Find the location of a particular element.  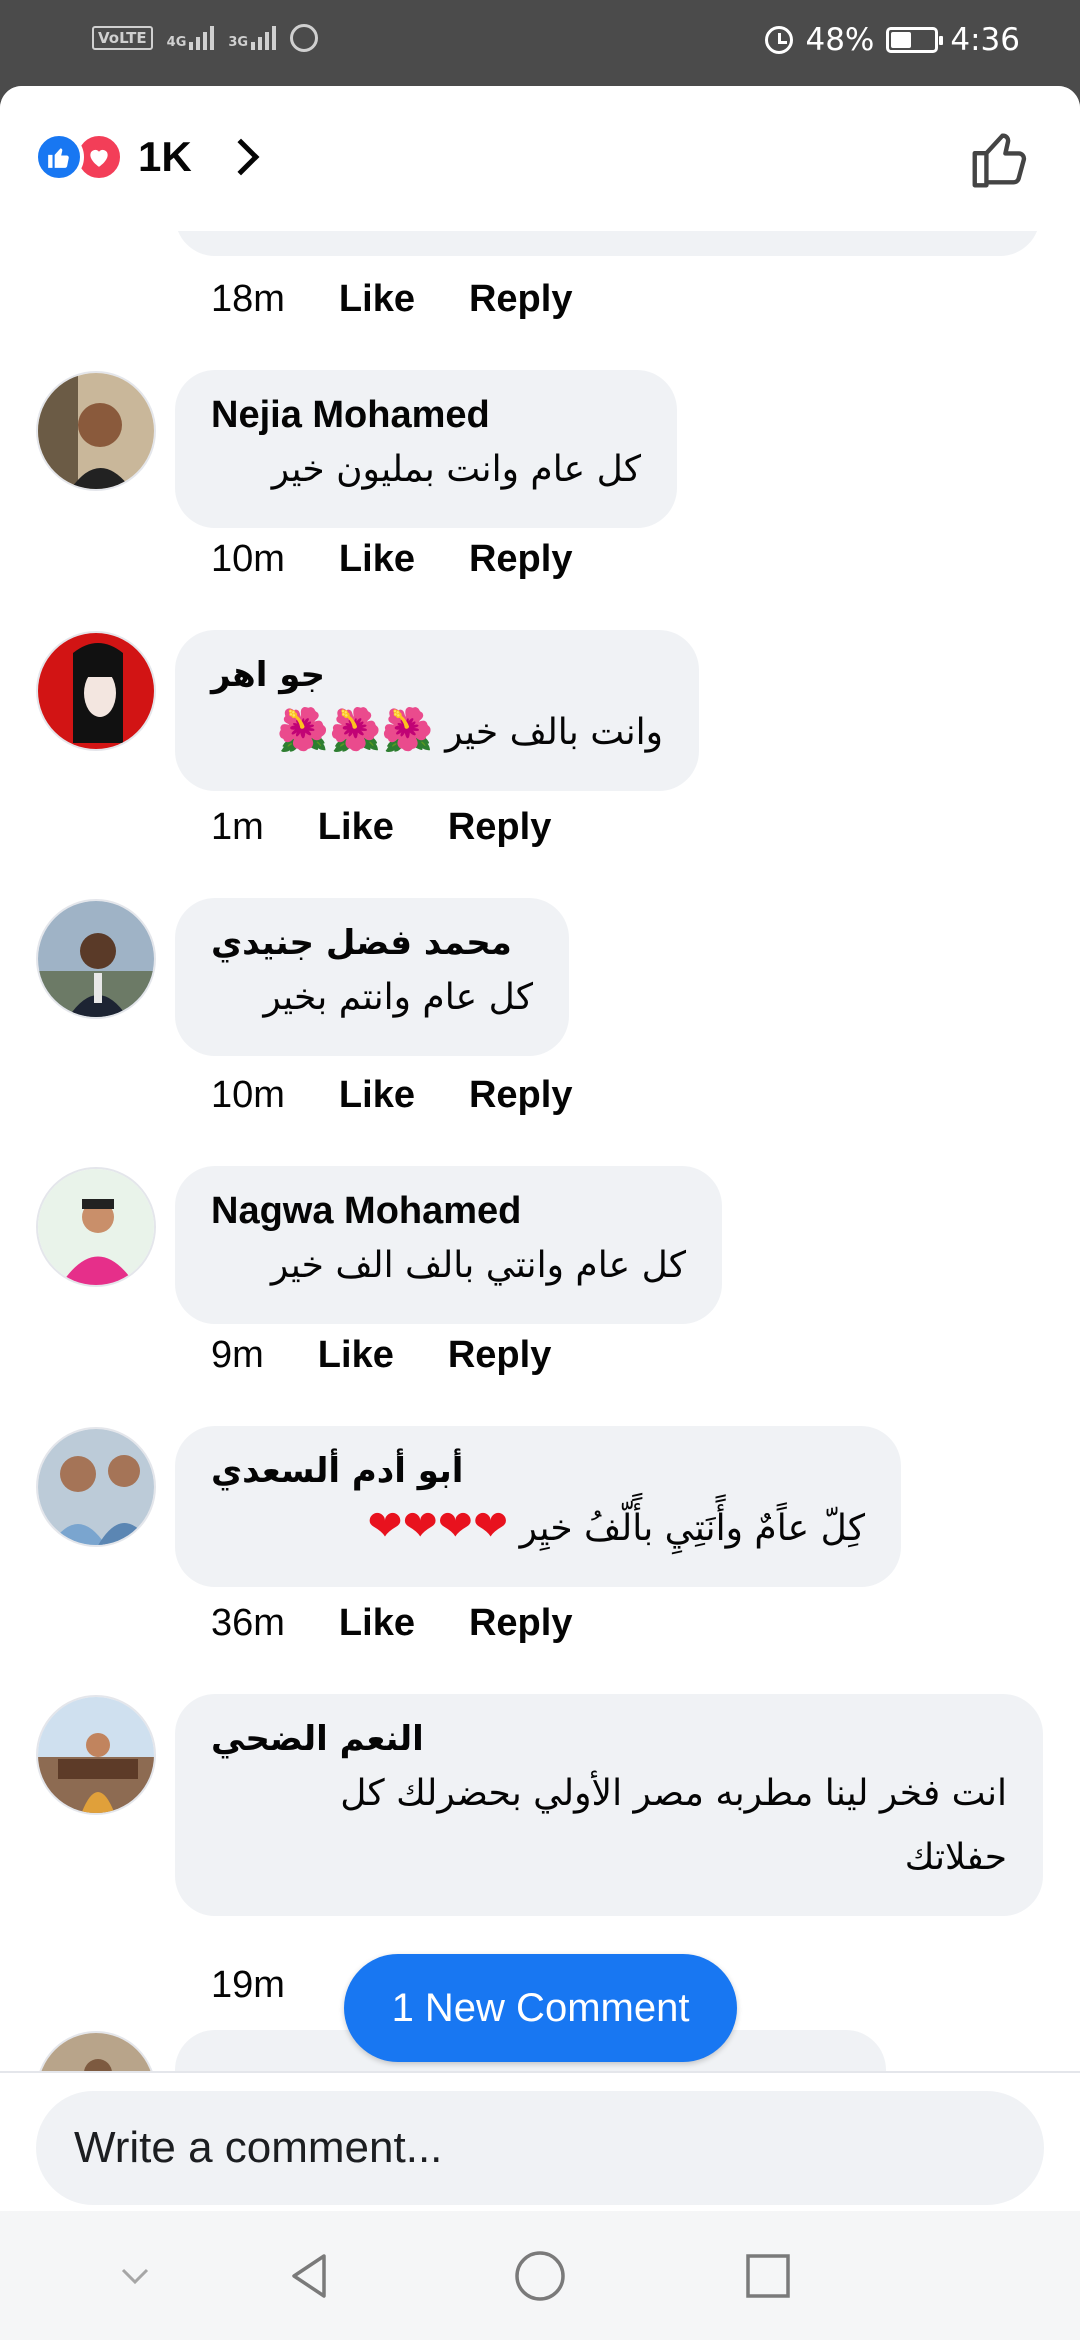

collapse-icon is located at coordinates (135, 2276).